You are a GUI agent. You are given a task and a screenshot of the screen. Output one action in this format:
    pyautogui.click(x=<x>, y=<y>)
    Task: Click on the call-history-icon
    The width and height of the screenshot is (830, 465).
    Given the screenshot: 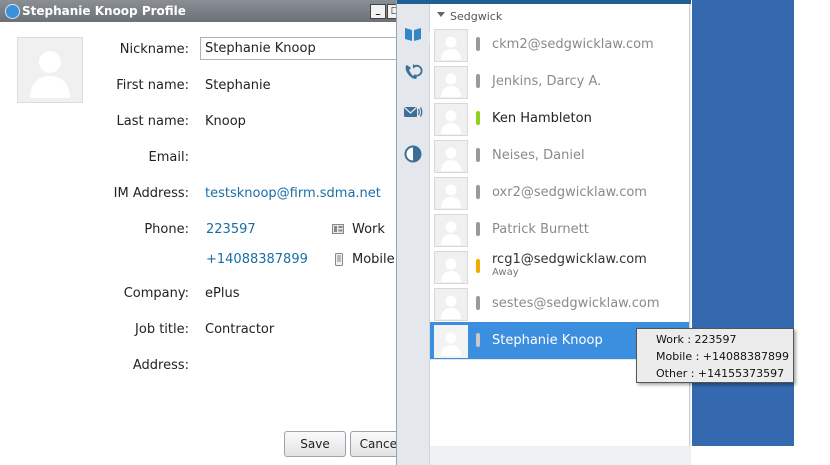 What is the action you would take?
    pyautogui.click(x=413, y=72)
    